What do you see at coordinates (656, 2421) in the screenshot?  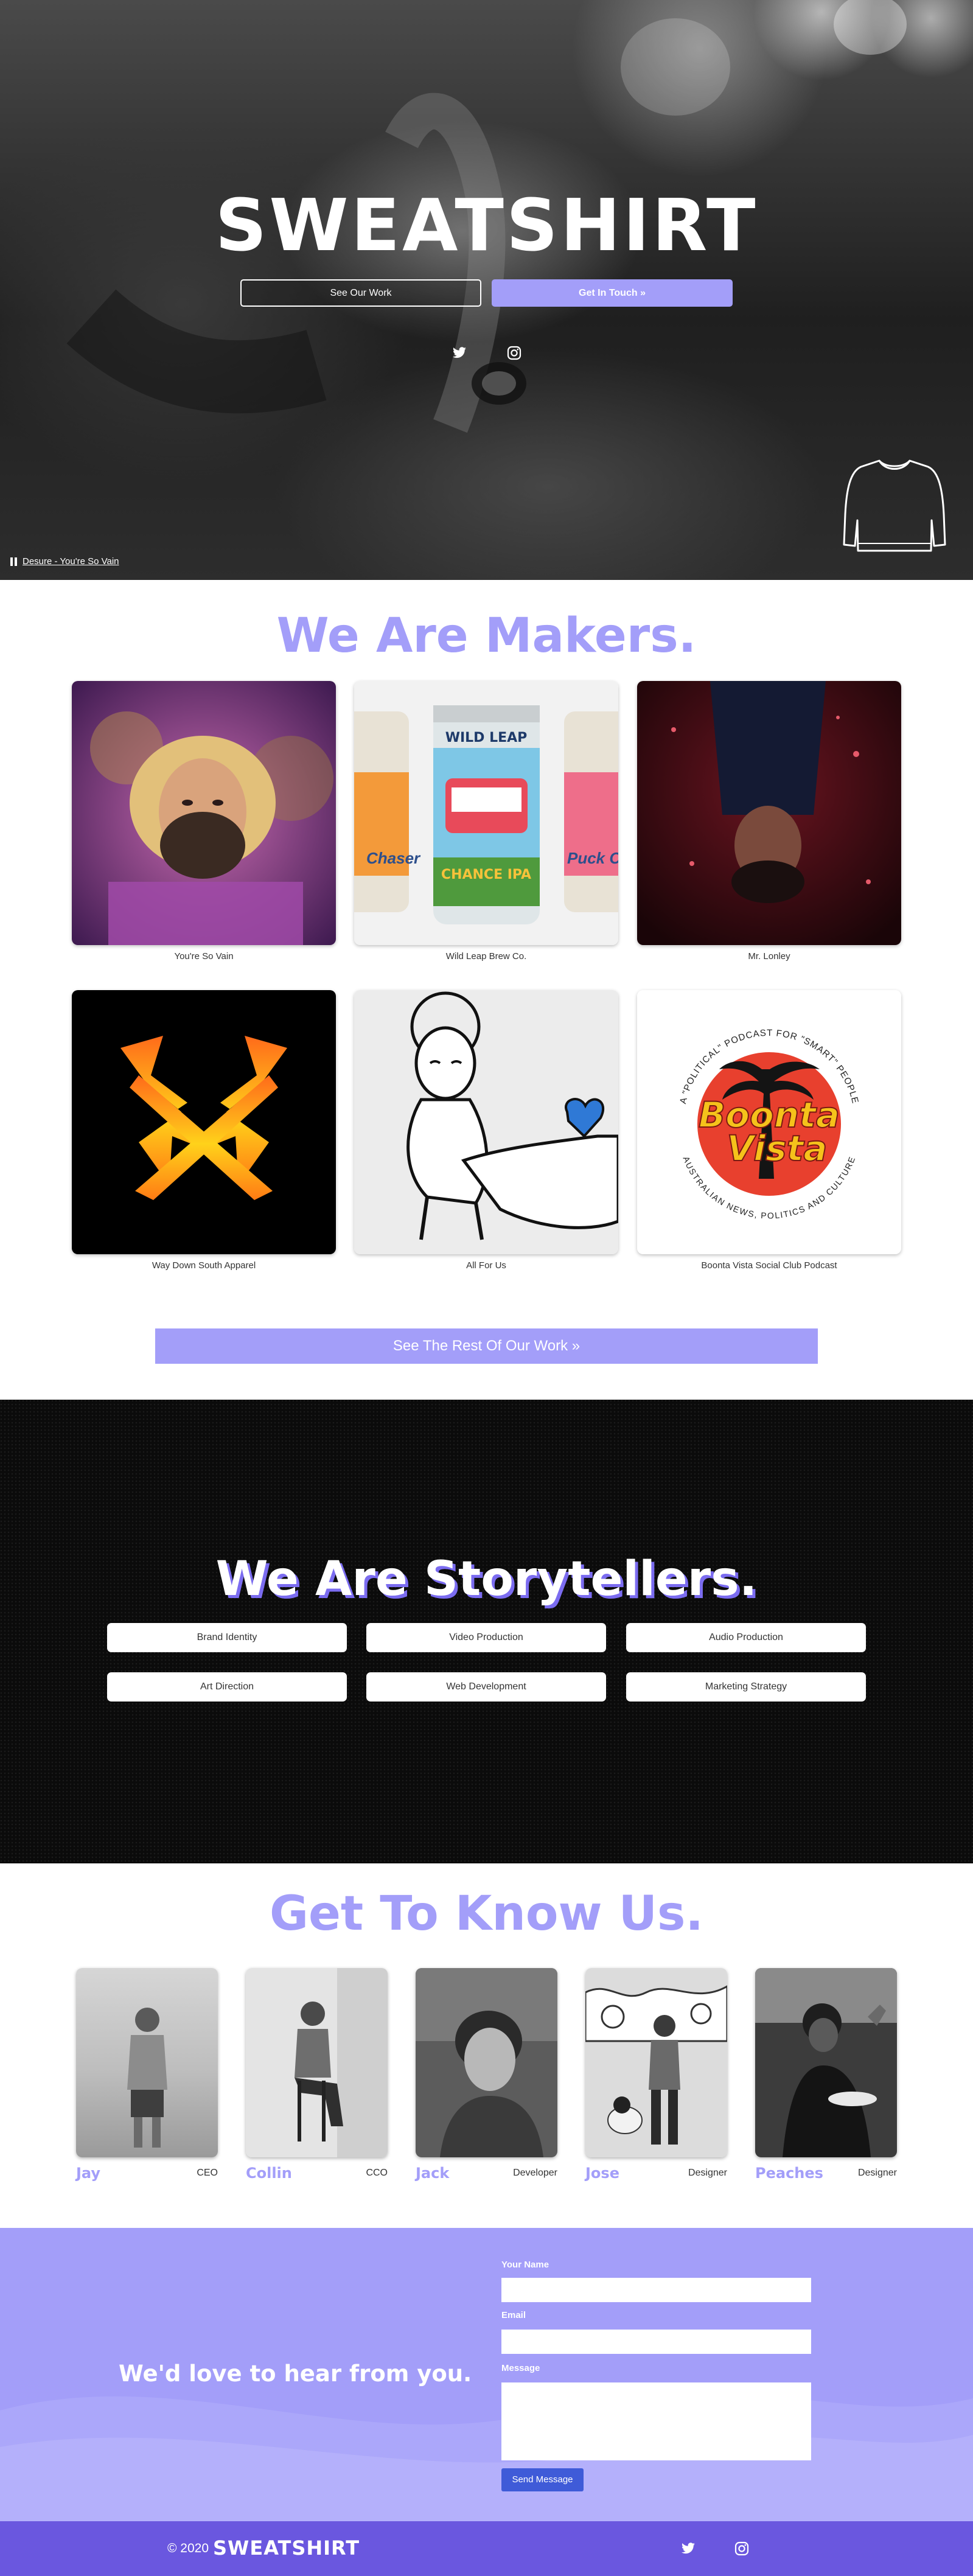 I see `message-field` at bounding box center [656, 2421].